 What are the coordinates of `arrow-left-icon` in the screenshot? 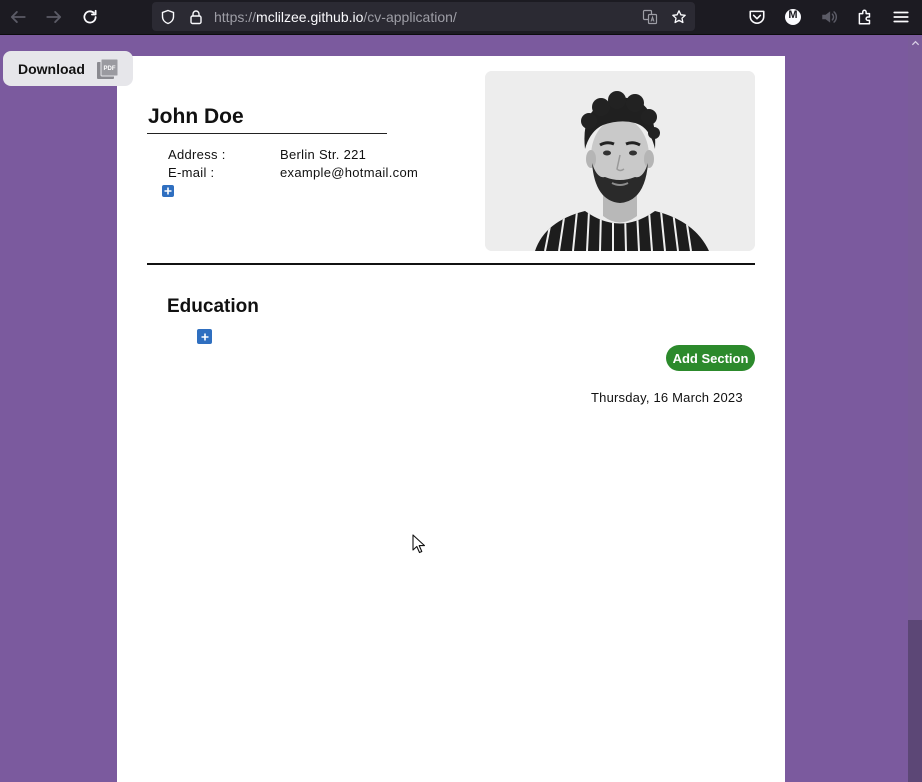 It's located at (18, 17).